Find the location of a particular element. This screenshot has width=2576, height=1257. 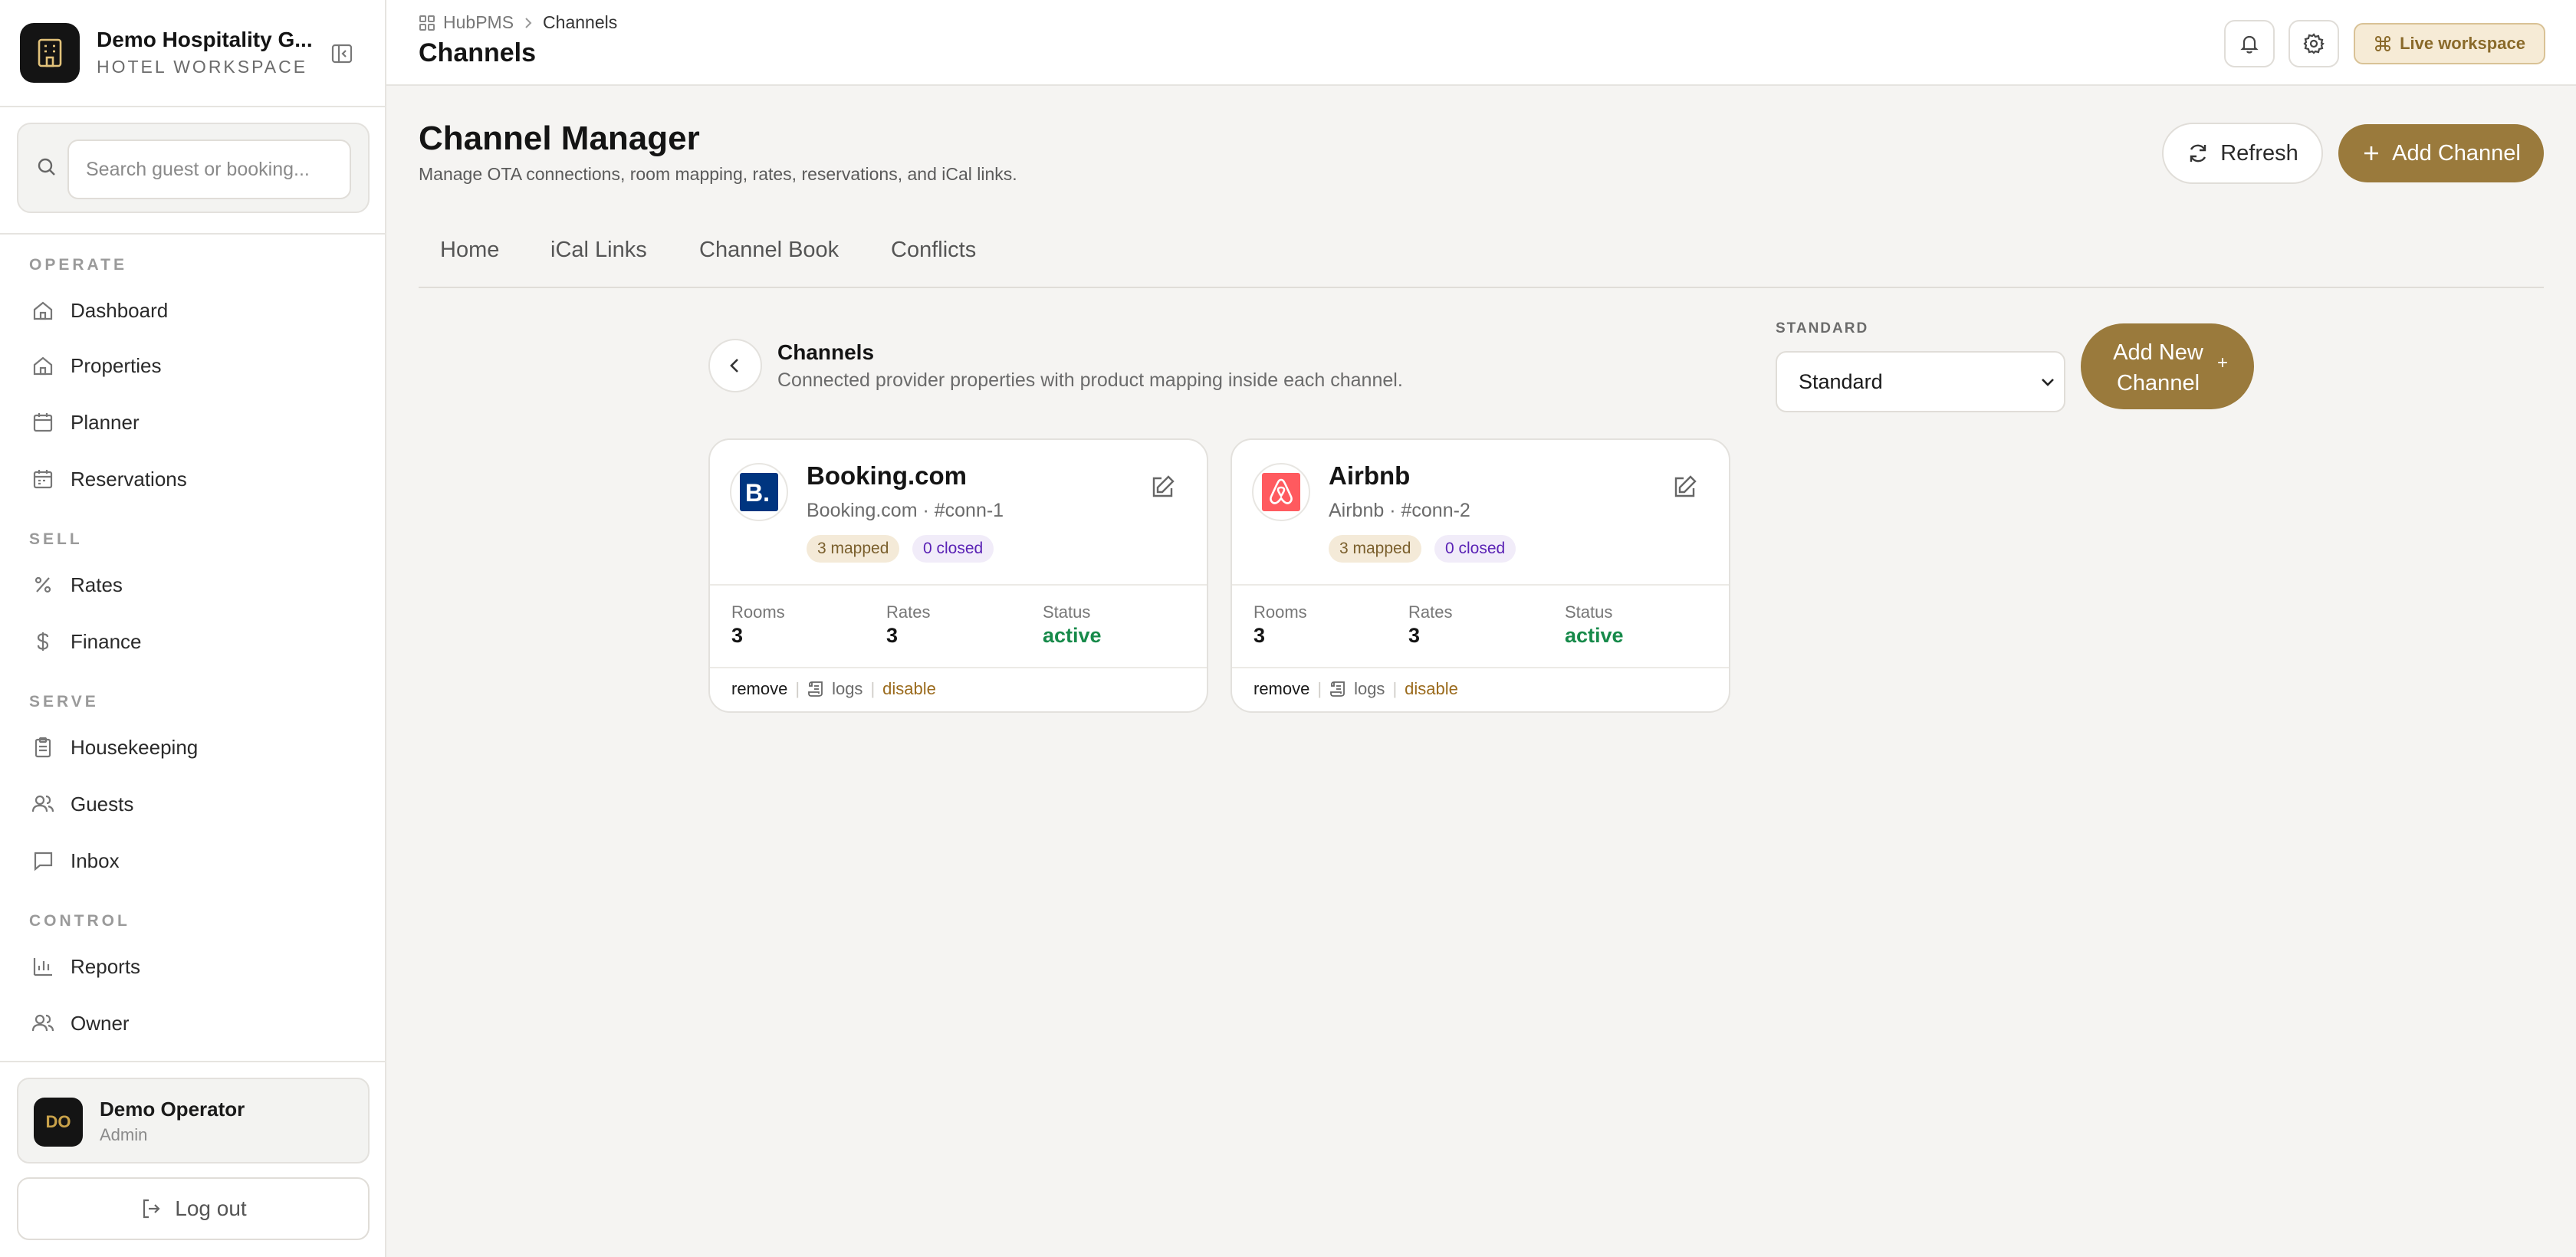

add-channel-label: Add Channel is located at coordinates (2456, 153).